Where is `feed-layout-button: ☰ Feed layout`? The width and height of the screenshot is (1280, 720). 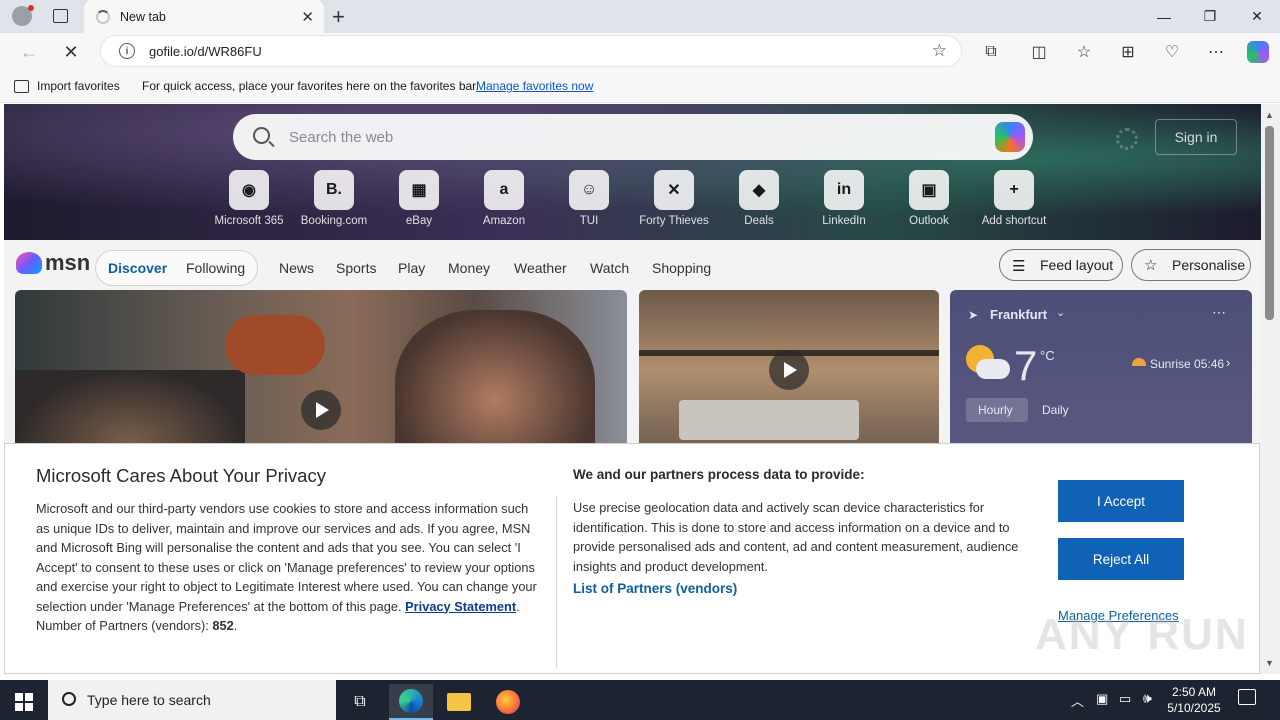
feed-layout-button: ☰ Feed layout is located at coordinates (1061, 265).